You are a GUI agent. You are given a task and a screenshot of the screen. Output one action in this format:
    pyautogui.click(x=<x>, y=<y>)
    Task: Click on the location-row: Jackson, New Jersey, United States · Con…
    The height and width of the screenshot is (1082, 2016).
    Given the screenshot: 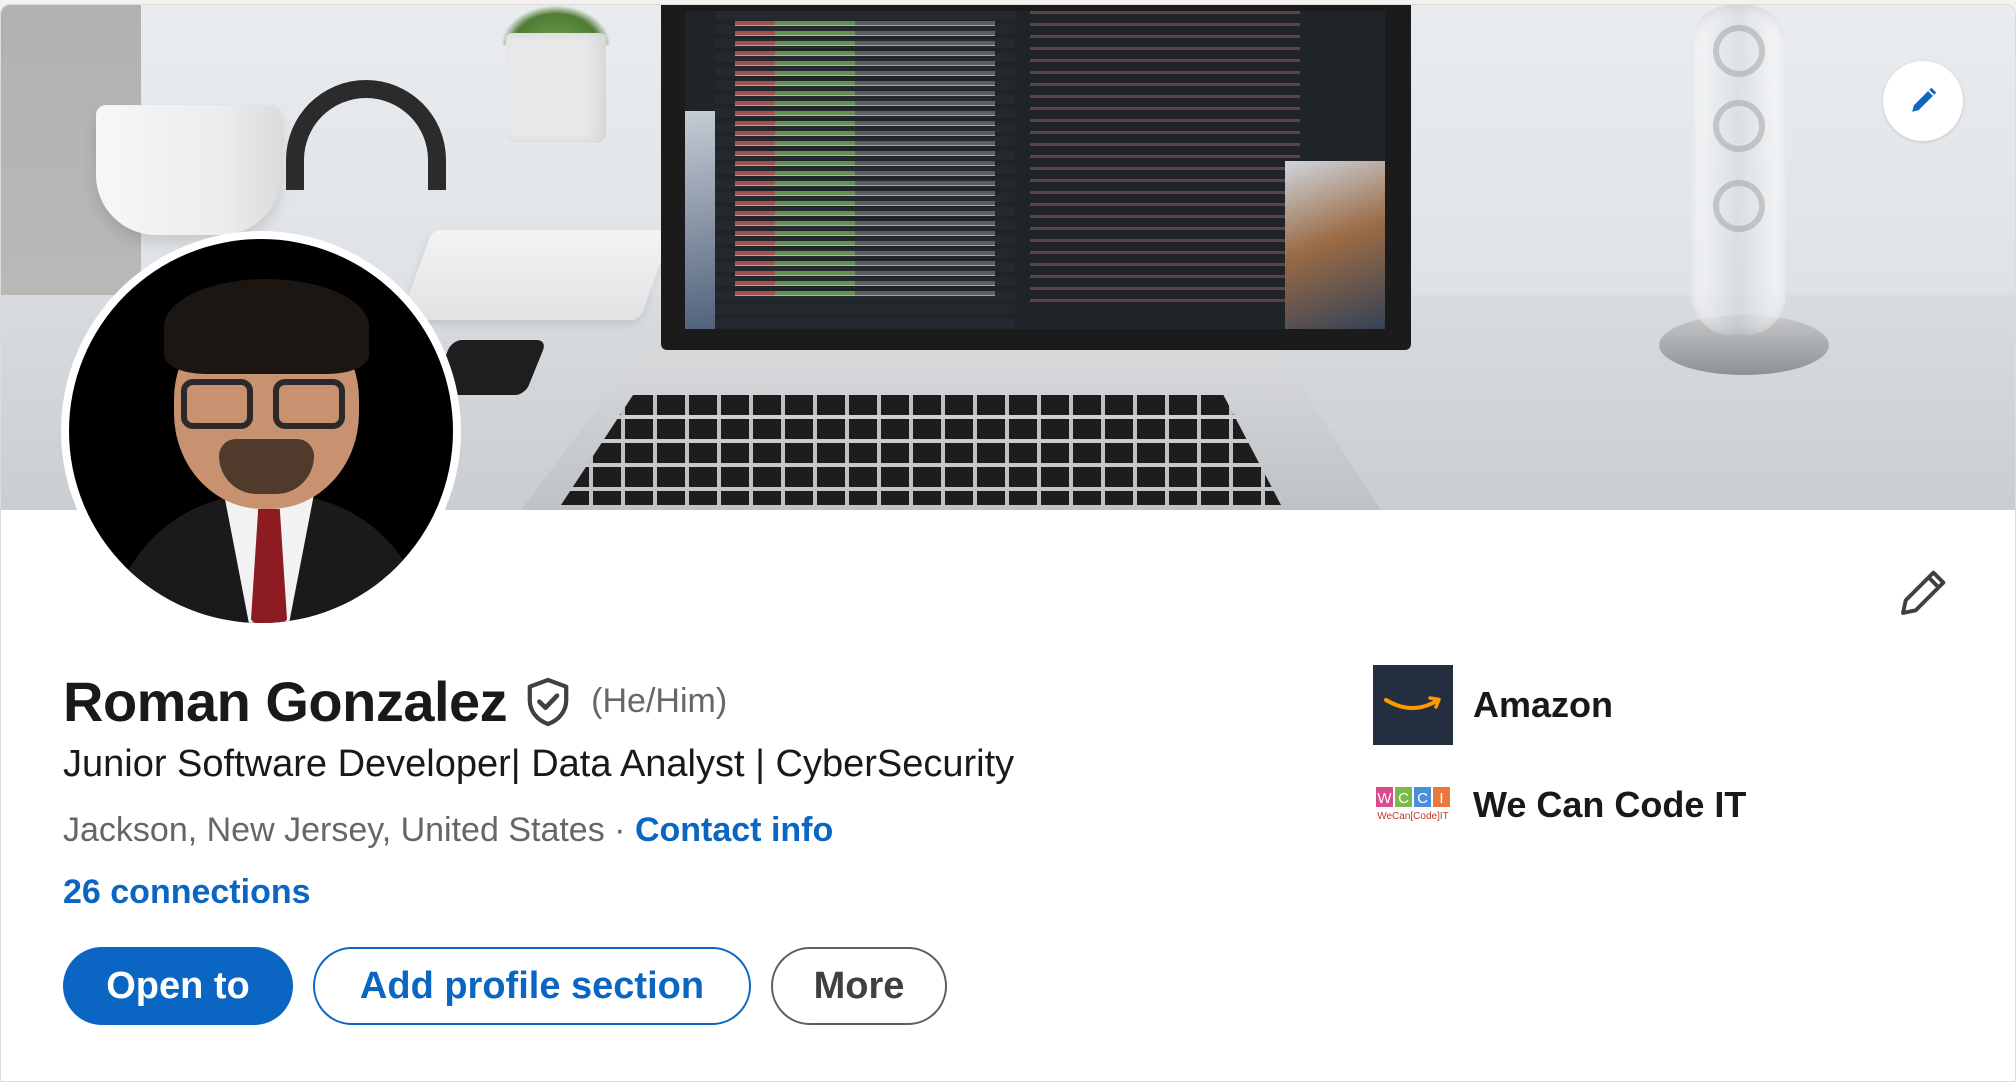 What is the action you would take?
    pyautogui.click(x=448, y=830)
    